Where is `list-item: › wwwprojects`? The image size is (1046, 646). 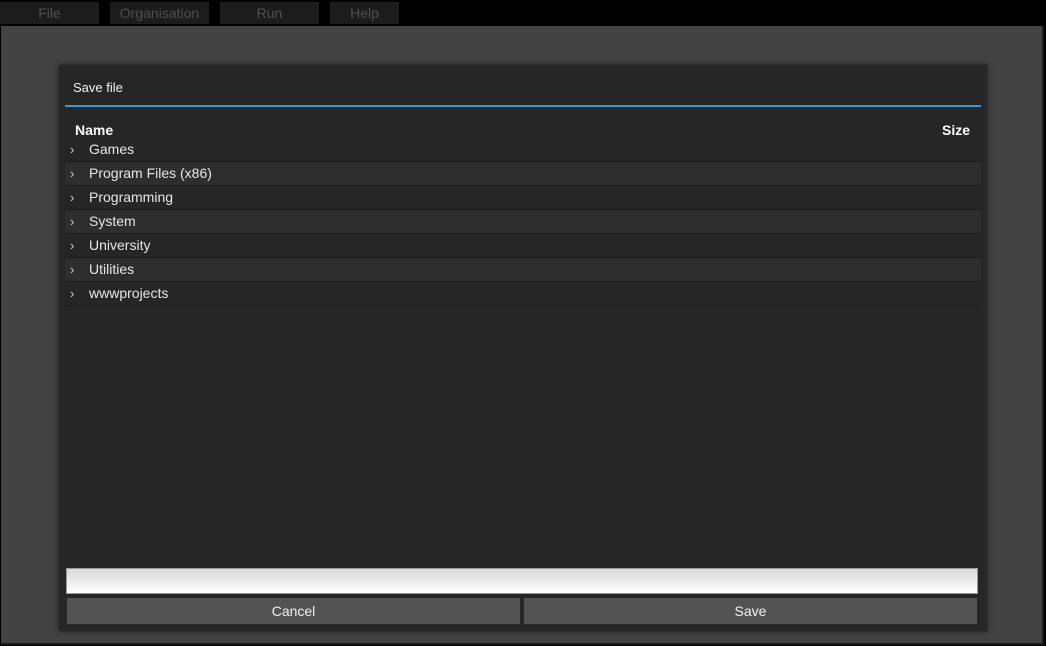 list-item: › wwwprojects is located at coordinates (523, 294).